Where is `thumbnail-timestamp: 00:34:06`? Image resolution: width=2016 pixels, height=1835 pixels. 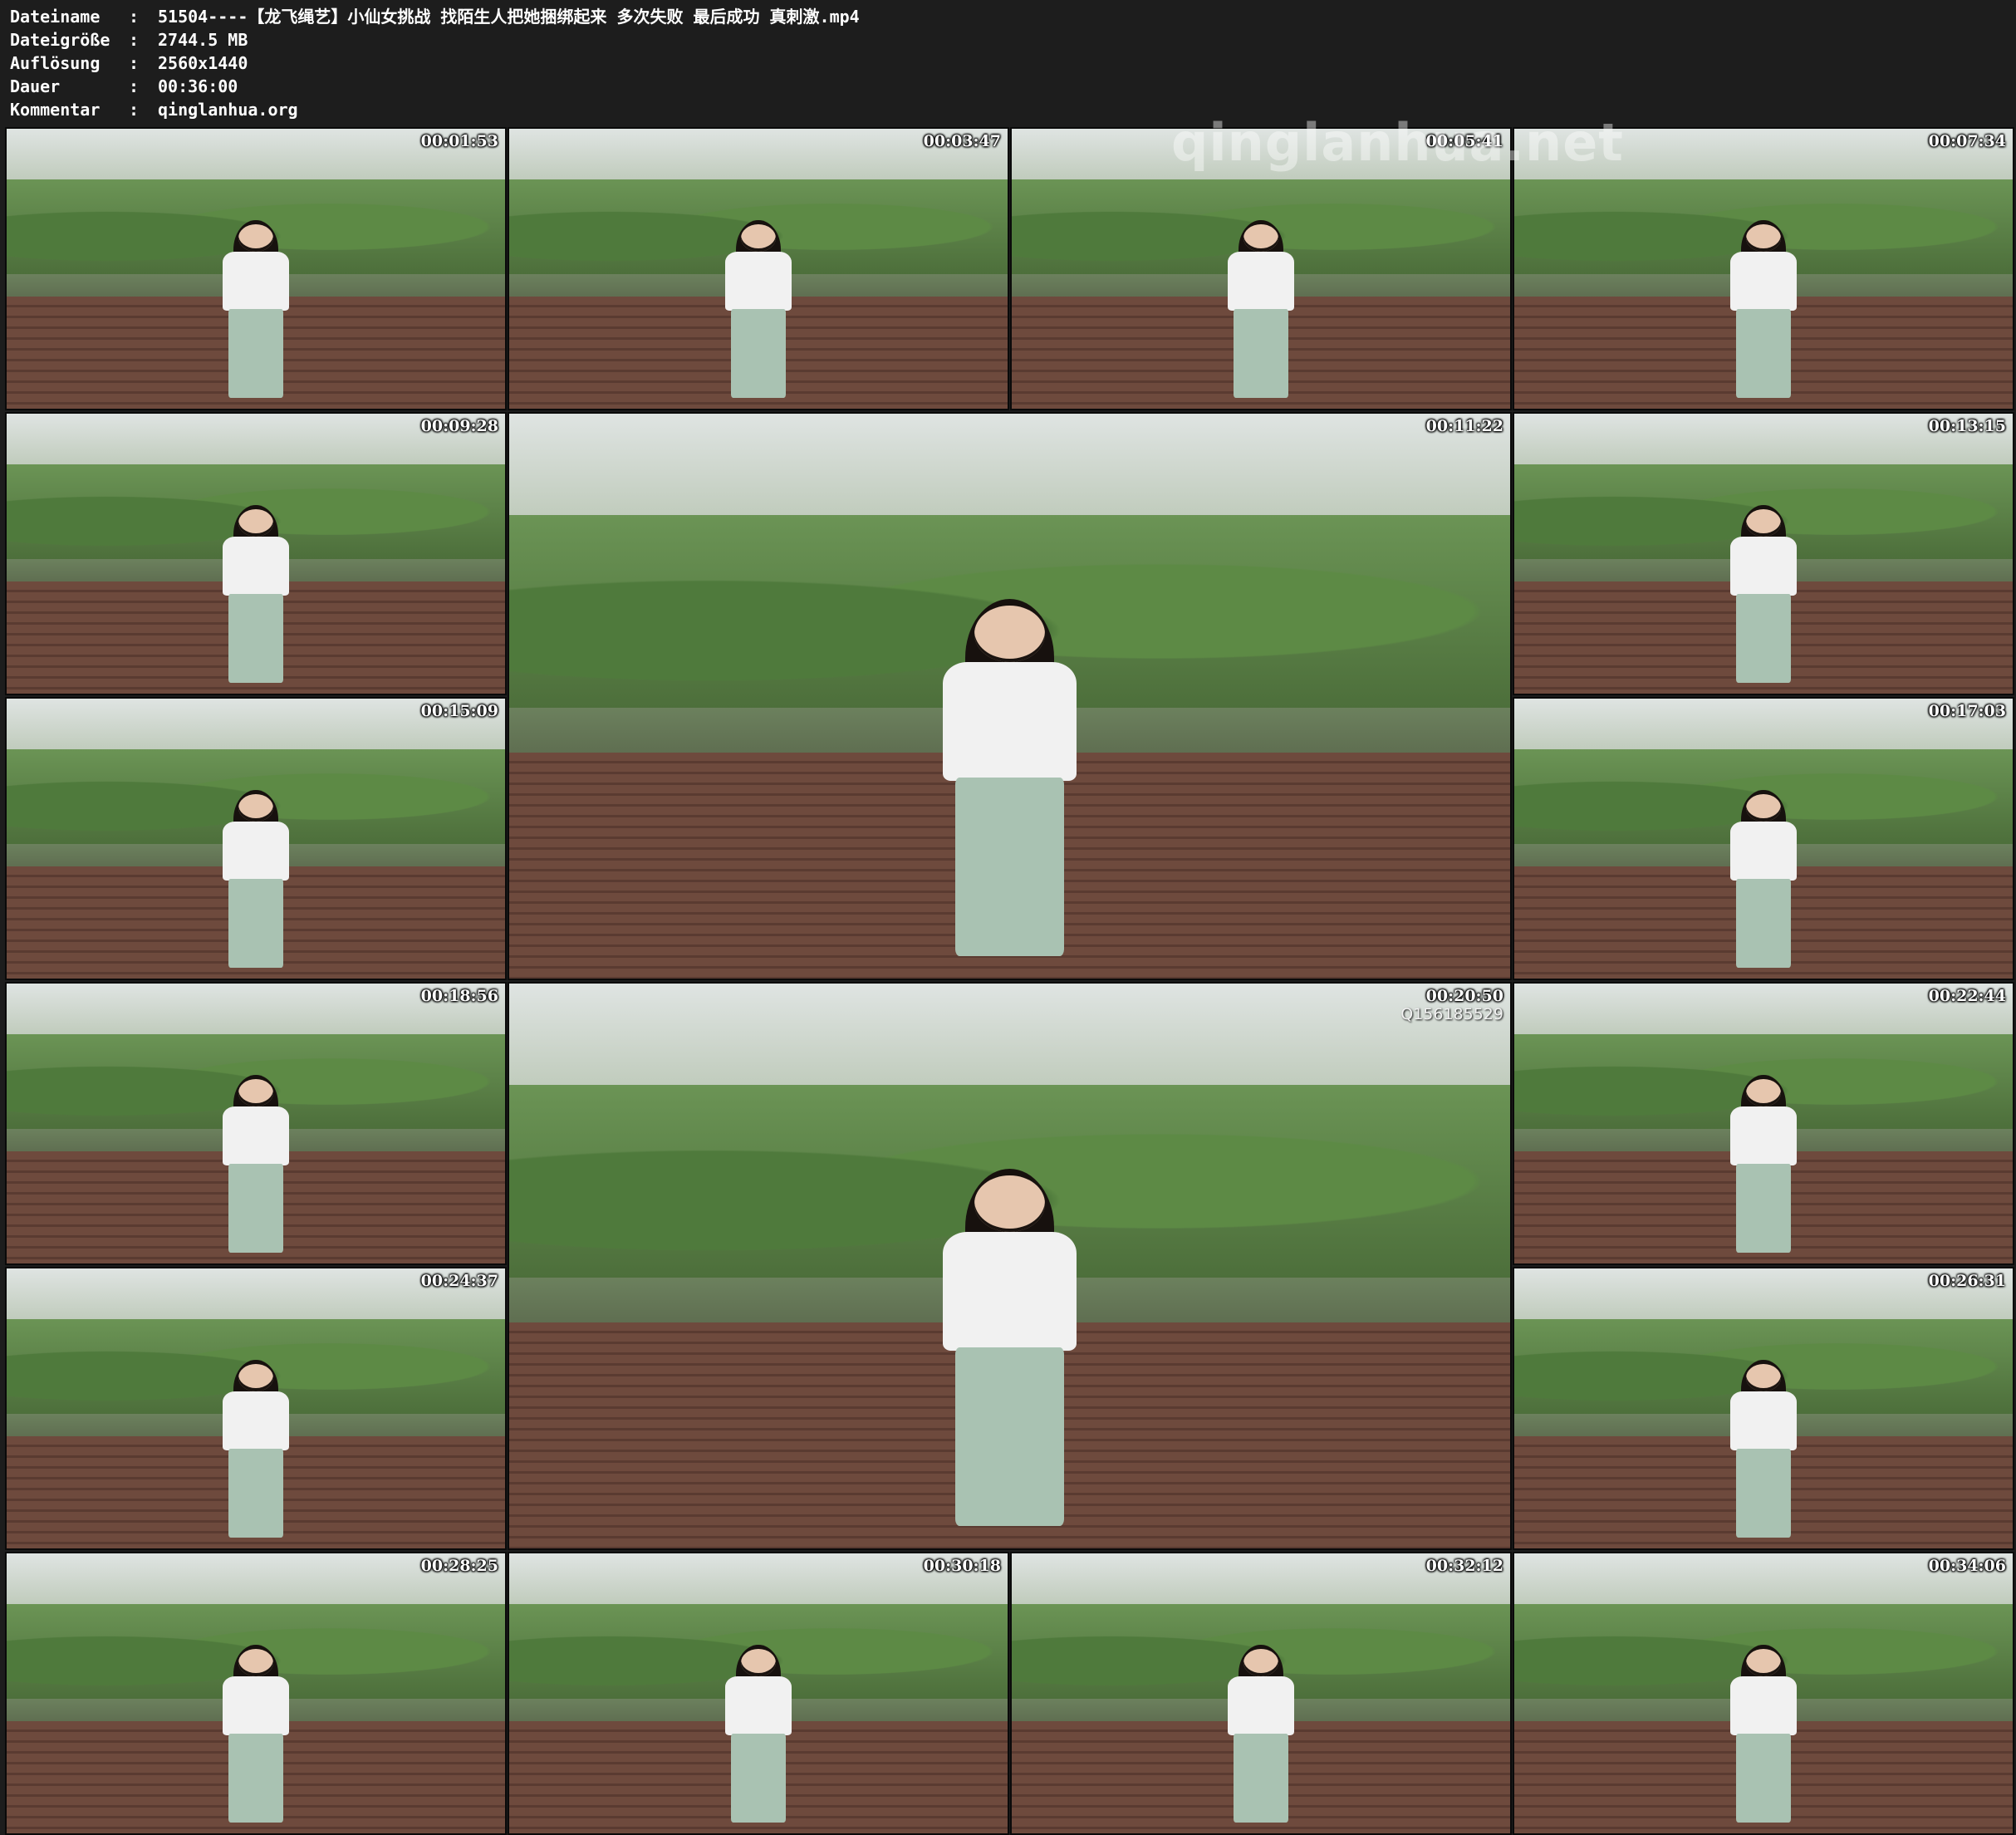
thumbnail-timestamp: 00:34:06 is located at coordinates (1967, 1566).